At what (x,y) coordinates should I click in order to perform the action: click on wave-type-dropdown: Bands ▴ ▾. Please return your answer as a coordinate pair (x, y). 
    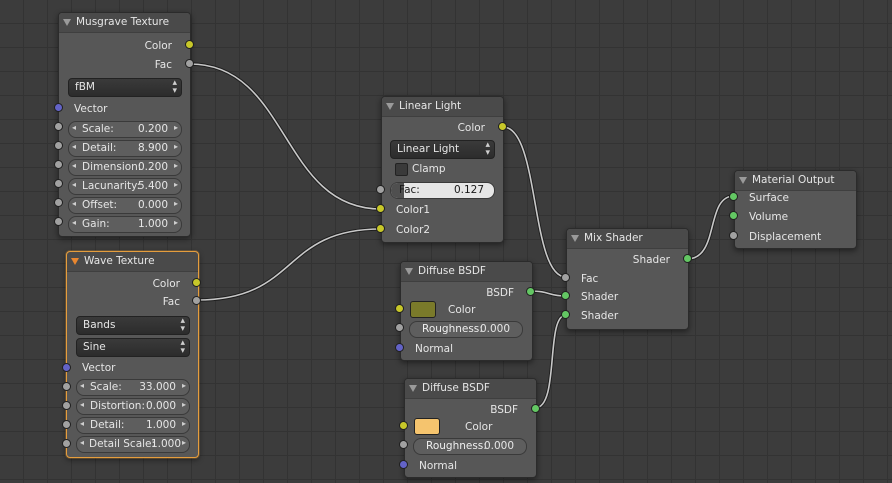
    Looking at the image, I should click on (133, 325).